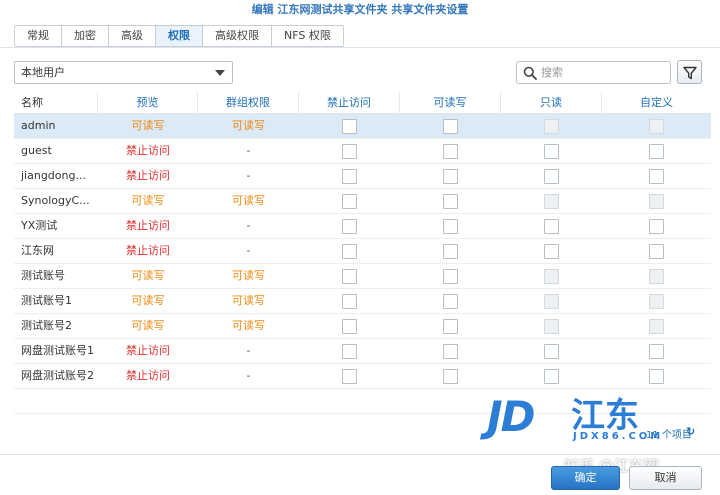  I want to click on tab-general: 常规, so click(38, 36).